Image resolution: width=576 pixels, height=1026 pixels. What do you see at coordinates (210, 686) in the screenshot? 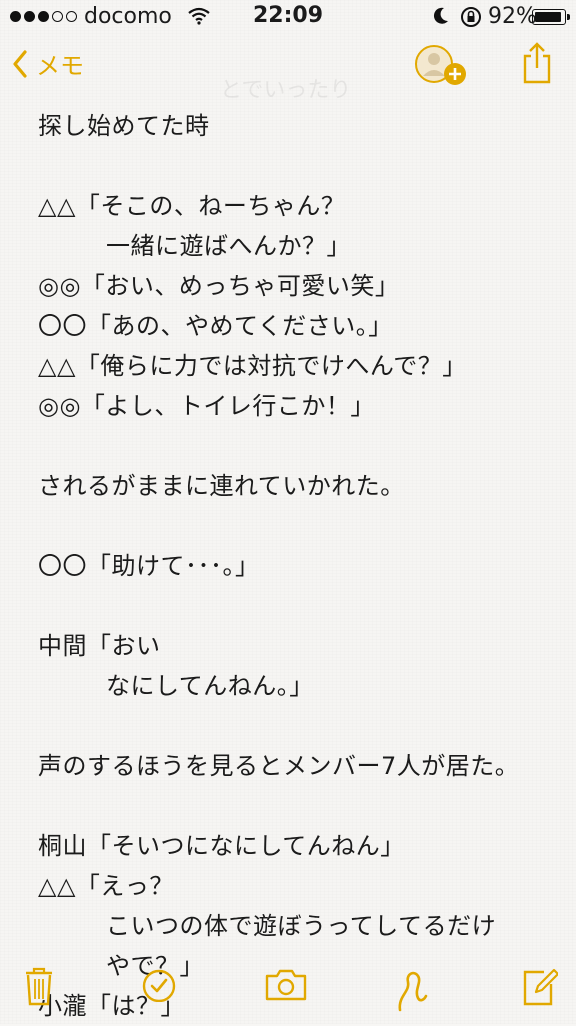
I see `note-line: なにしてんねん。」` at bounding box center [210, 686].